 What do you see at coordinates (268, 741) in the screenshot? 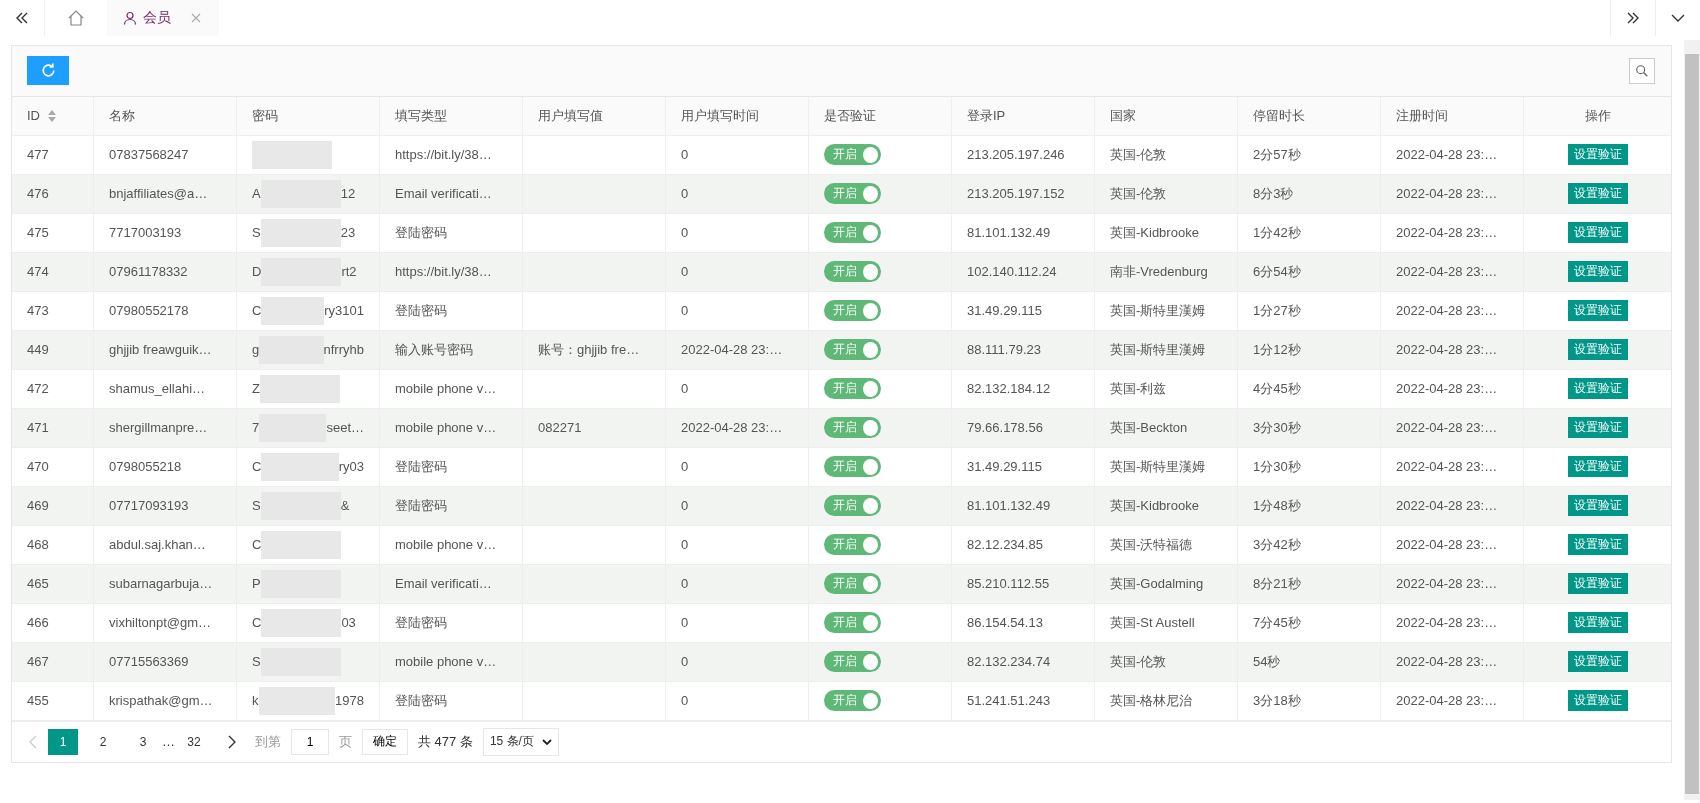
I see `goto-label: 到第` at bounding box center [268, 741].